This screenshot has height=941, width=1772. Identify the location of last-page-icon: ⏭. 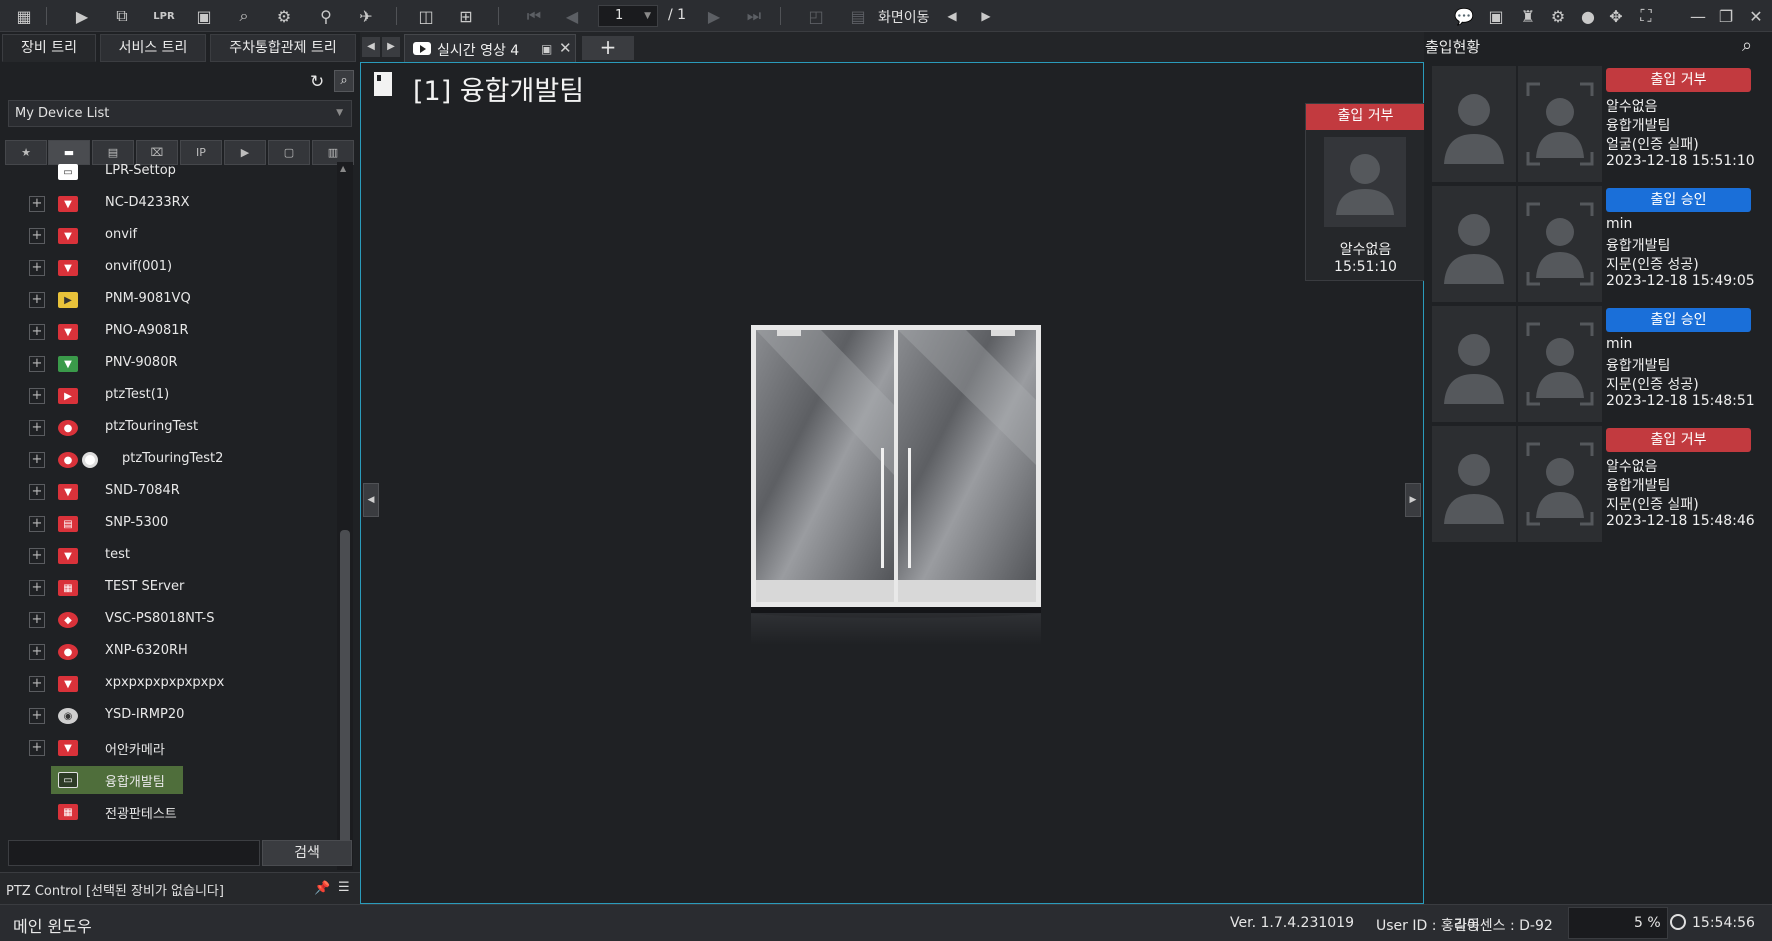
(754, 16).